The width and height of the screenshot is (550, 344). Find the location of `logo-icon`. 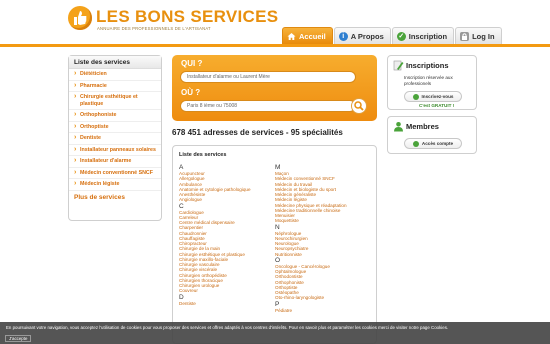

logo-icon is located at coordinates (80, 18).